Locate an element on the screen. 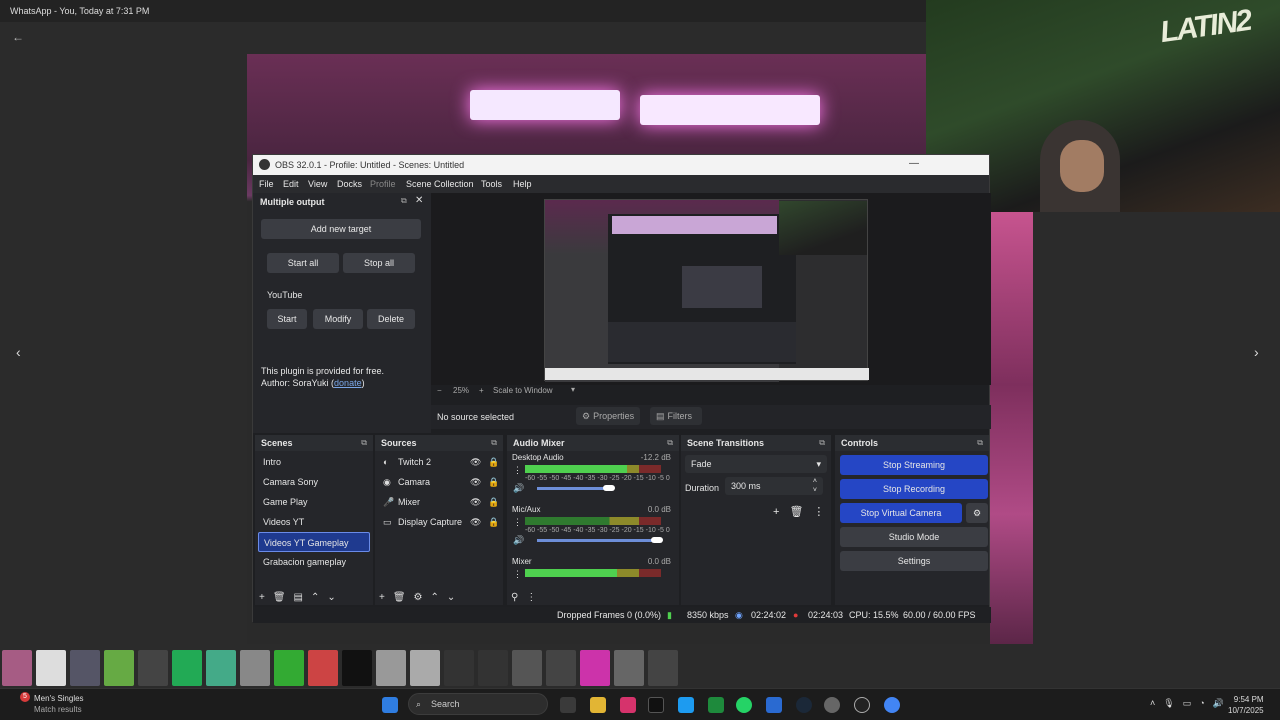 This screenshot has height=720, width=1280. news-widget: Men's Singles Match results is located at coordinates (59, 704).